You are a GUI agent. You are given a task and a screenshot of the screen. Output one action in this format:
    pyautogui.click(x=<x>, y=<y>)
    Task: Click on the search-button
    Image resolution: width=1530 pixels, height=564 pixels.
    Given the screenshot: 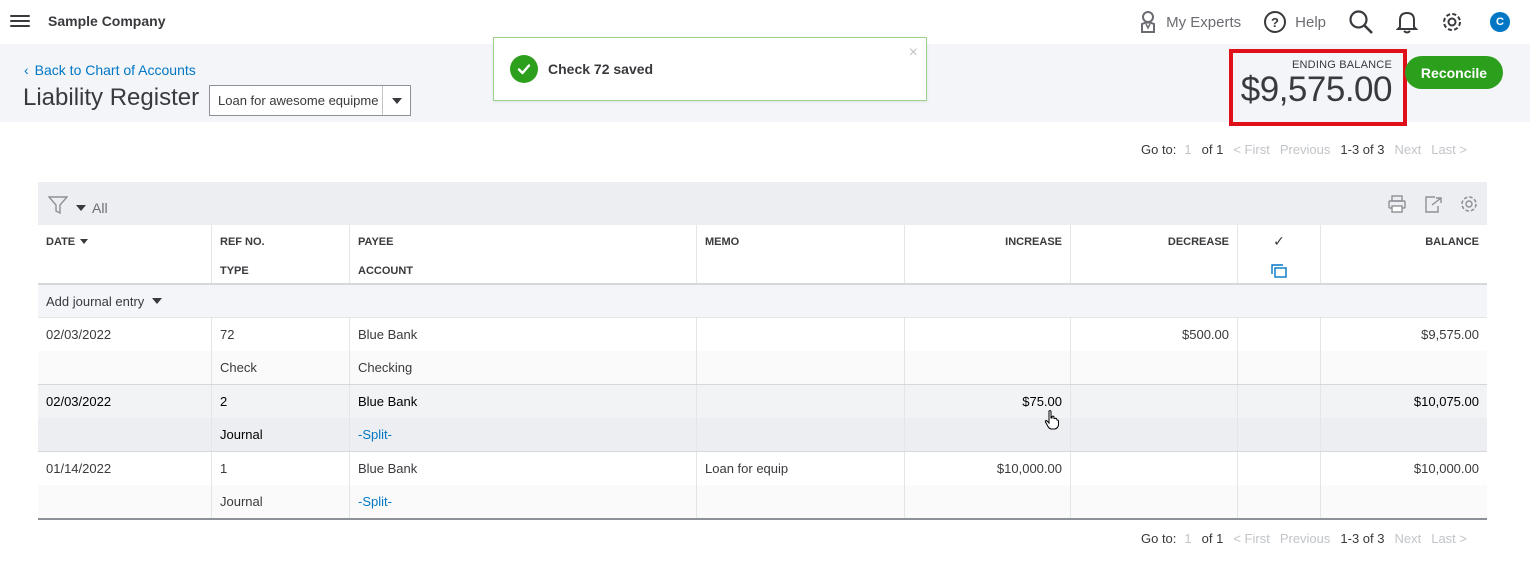 What is the action you would take?
    pyautogui.click(x=1361, y=22)
    